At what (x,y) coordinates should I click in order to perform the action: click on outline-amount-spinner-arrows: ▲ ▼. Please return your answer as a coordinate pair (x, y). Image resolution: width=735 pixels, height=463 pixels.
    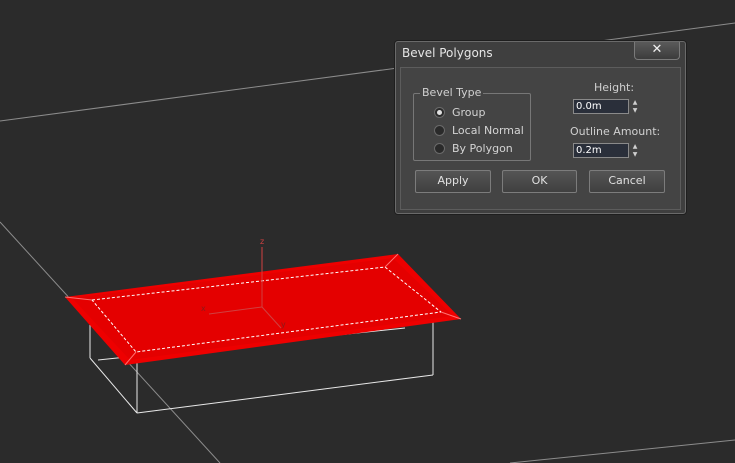
    Looking at the image, I should click on (635, 150).